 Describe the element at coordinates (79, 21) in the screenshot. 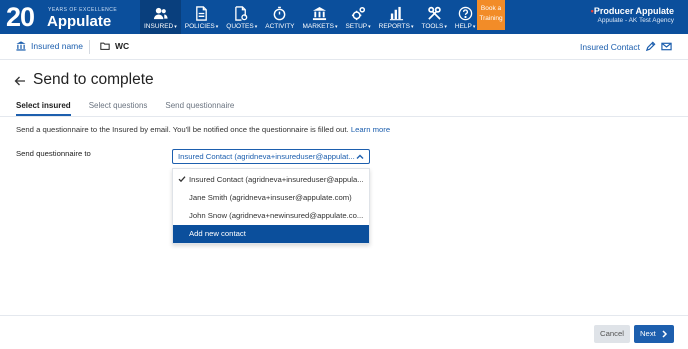

I see `logo-brand: Appulate` at that location.